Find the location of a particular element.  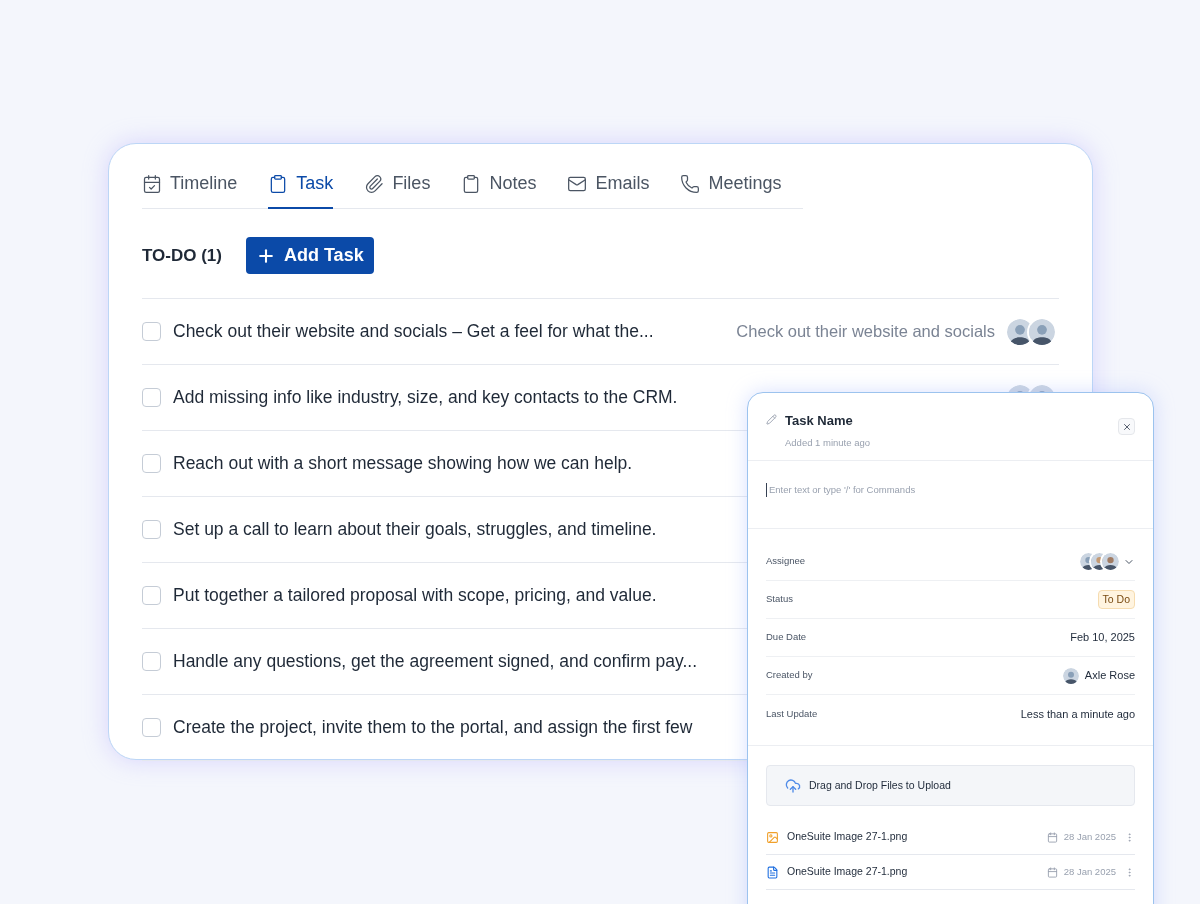

close-button is located at coordinates (1126, 426).